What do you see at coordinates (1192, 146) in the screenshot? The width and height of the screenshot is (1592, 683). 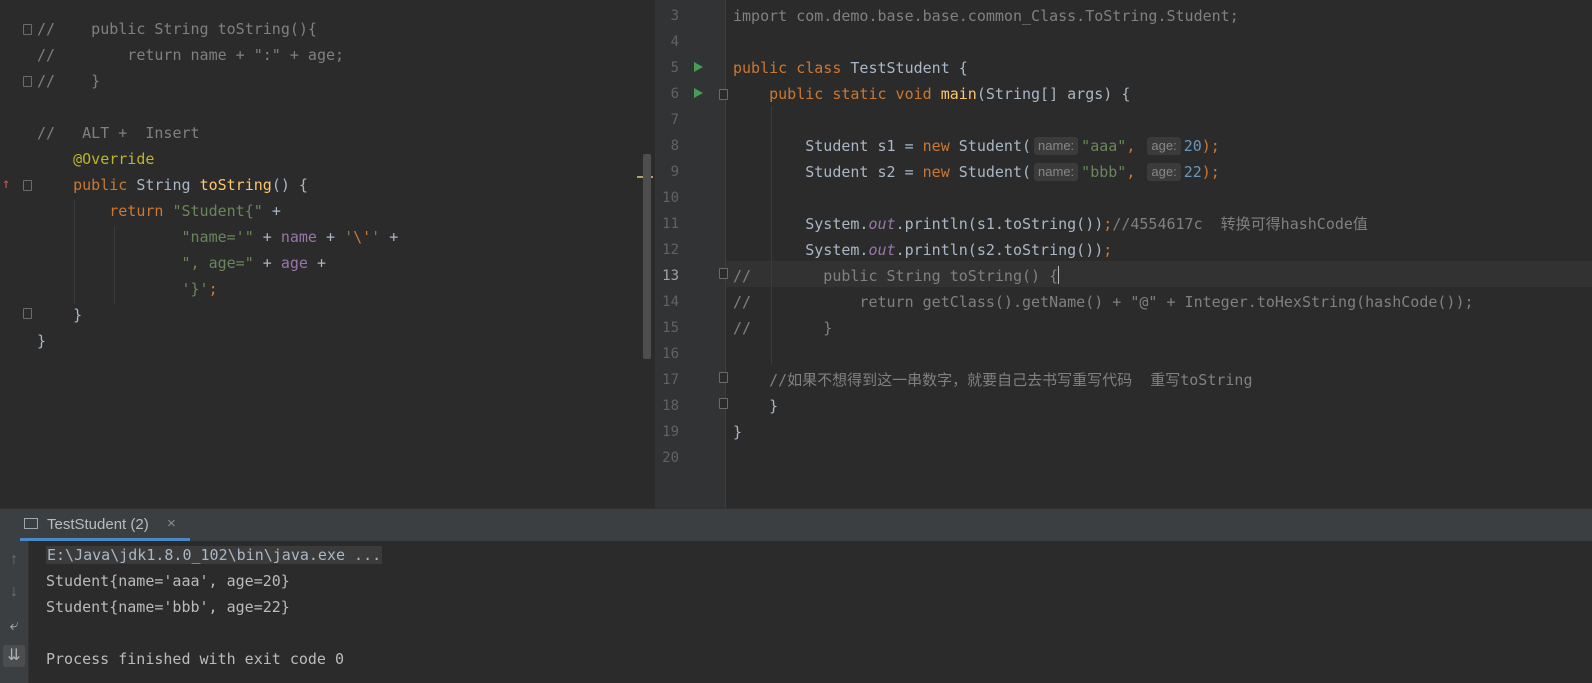 I see `code-token: 20` at bounding box center [1192, 146].